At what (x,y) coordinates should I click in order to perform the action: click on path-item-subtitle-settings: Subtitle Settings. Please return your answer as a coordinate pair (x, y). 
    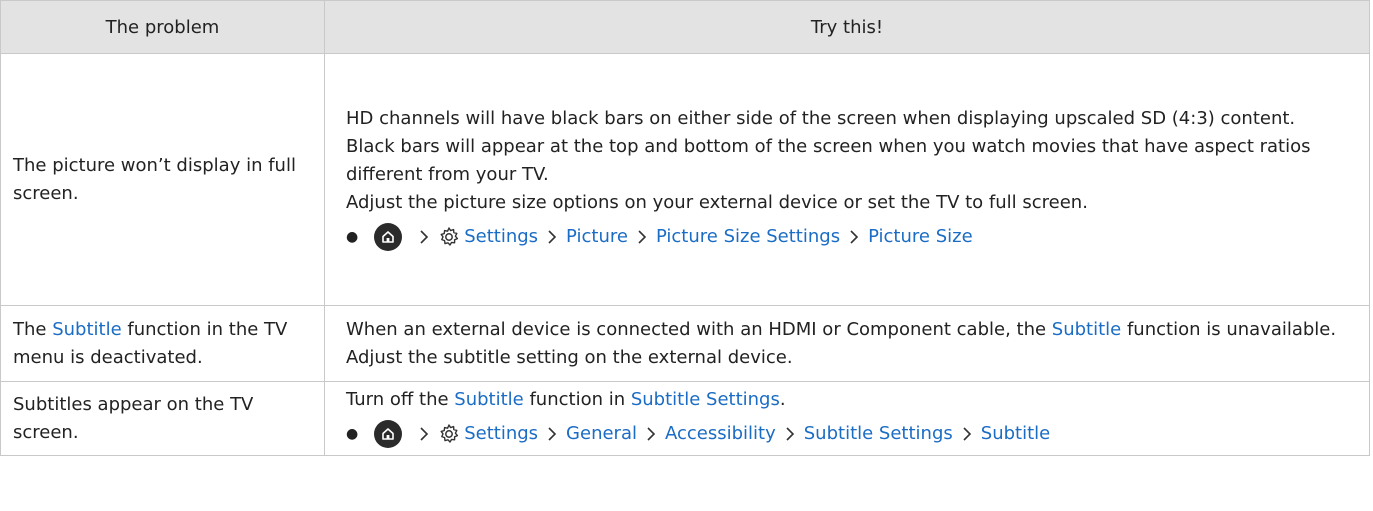
    Looking at the image, I should click on (878, 434).